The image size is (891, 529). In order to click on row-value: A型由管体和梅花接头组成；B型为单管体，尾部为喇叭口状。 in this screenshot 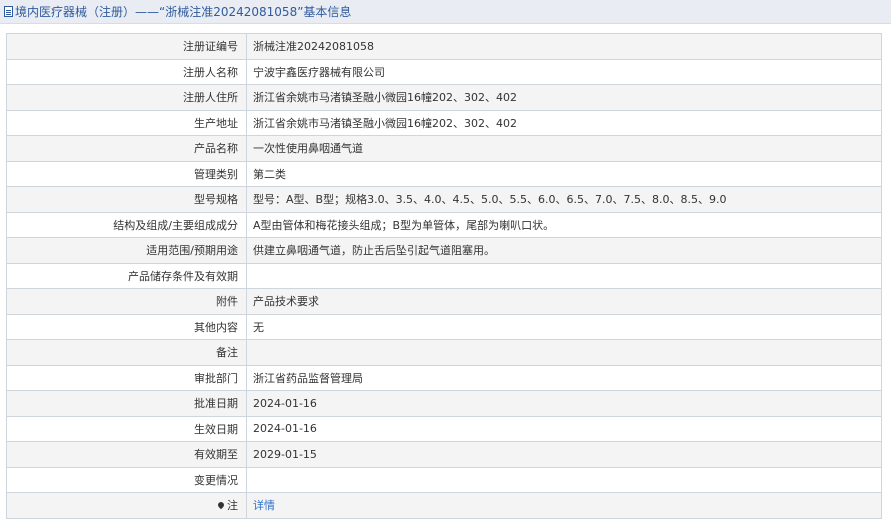, I will do `click(564, 224)`.